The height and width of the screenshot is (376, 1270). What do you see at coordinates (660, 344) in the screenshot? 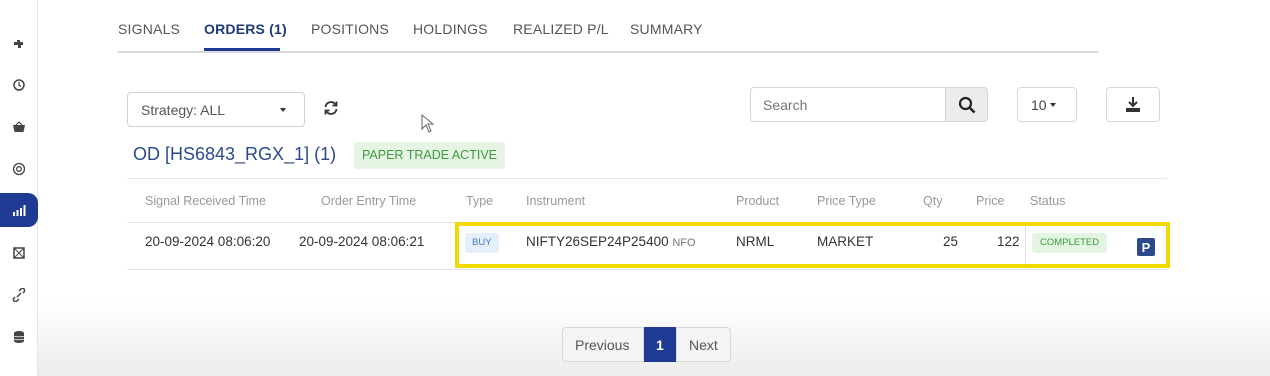
I see `page-1-button: 1` at bounding box center [660, 344].